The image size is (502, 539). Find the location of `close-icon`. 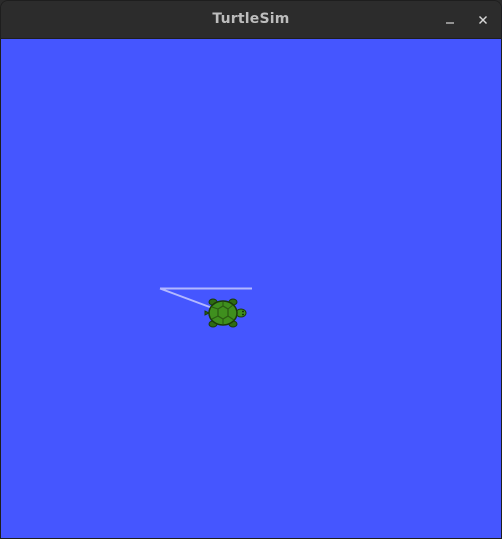

close-icon is located at coordinates (483, 20).